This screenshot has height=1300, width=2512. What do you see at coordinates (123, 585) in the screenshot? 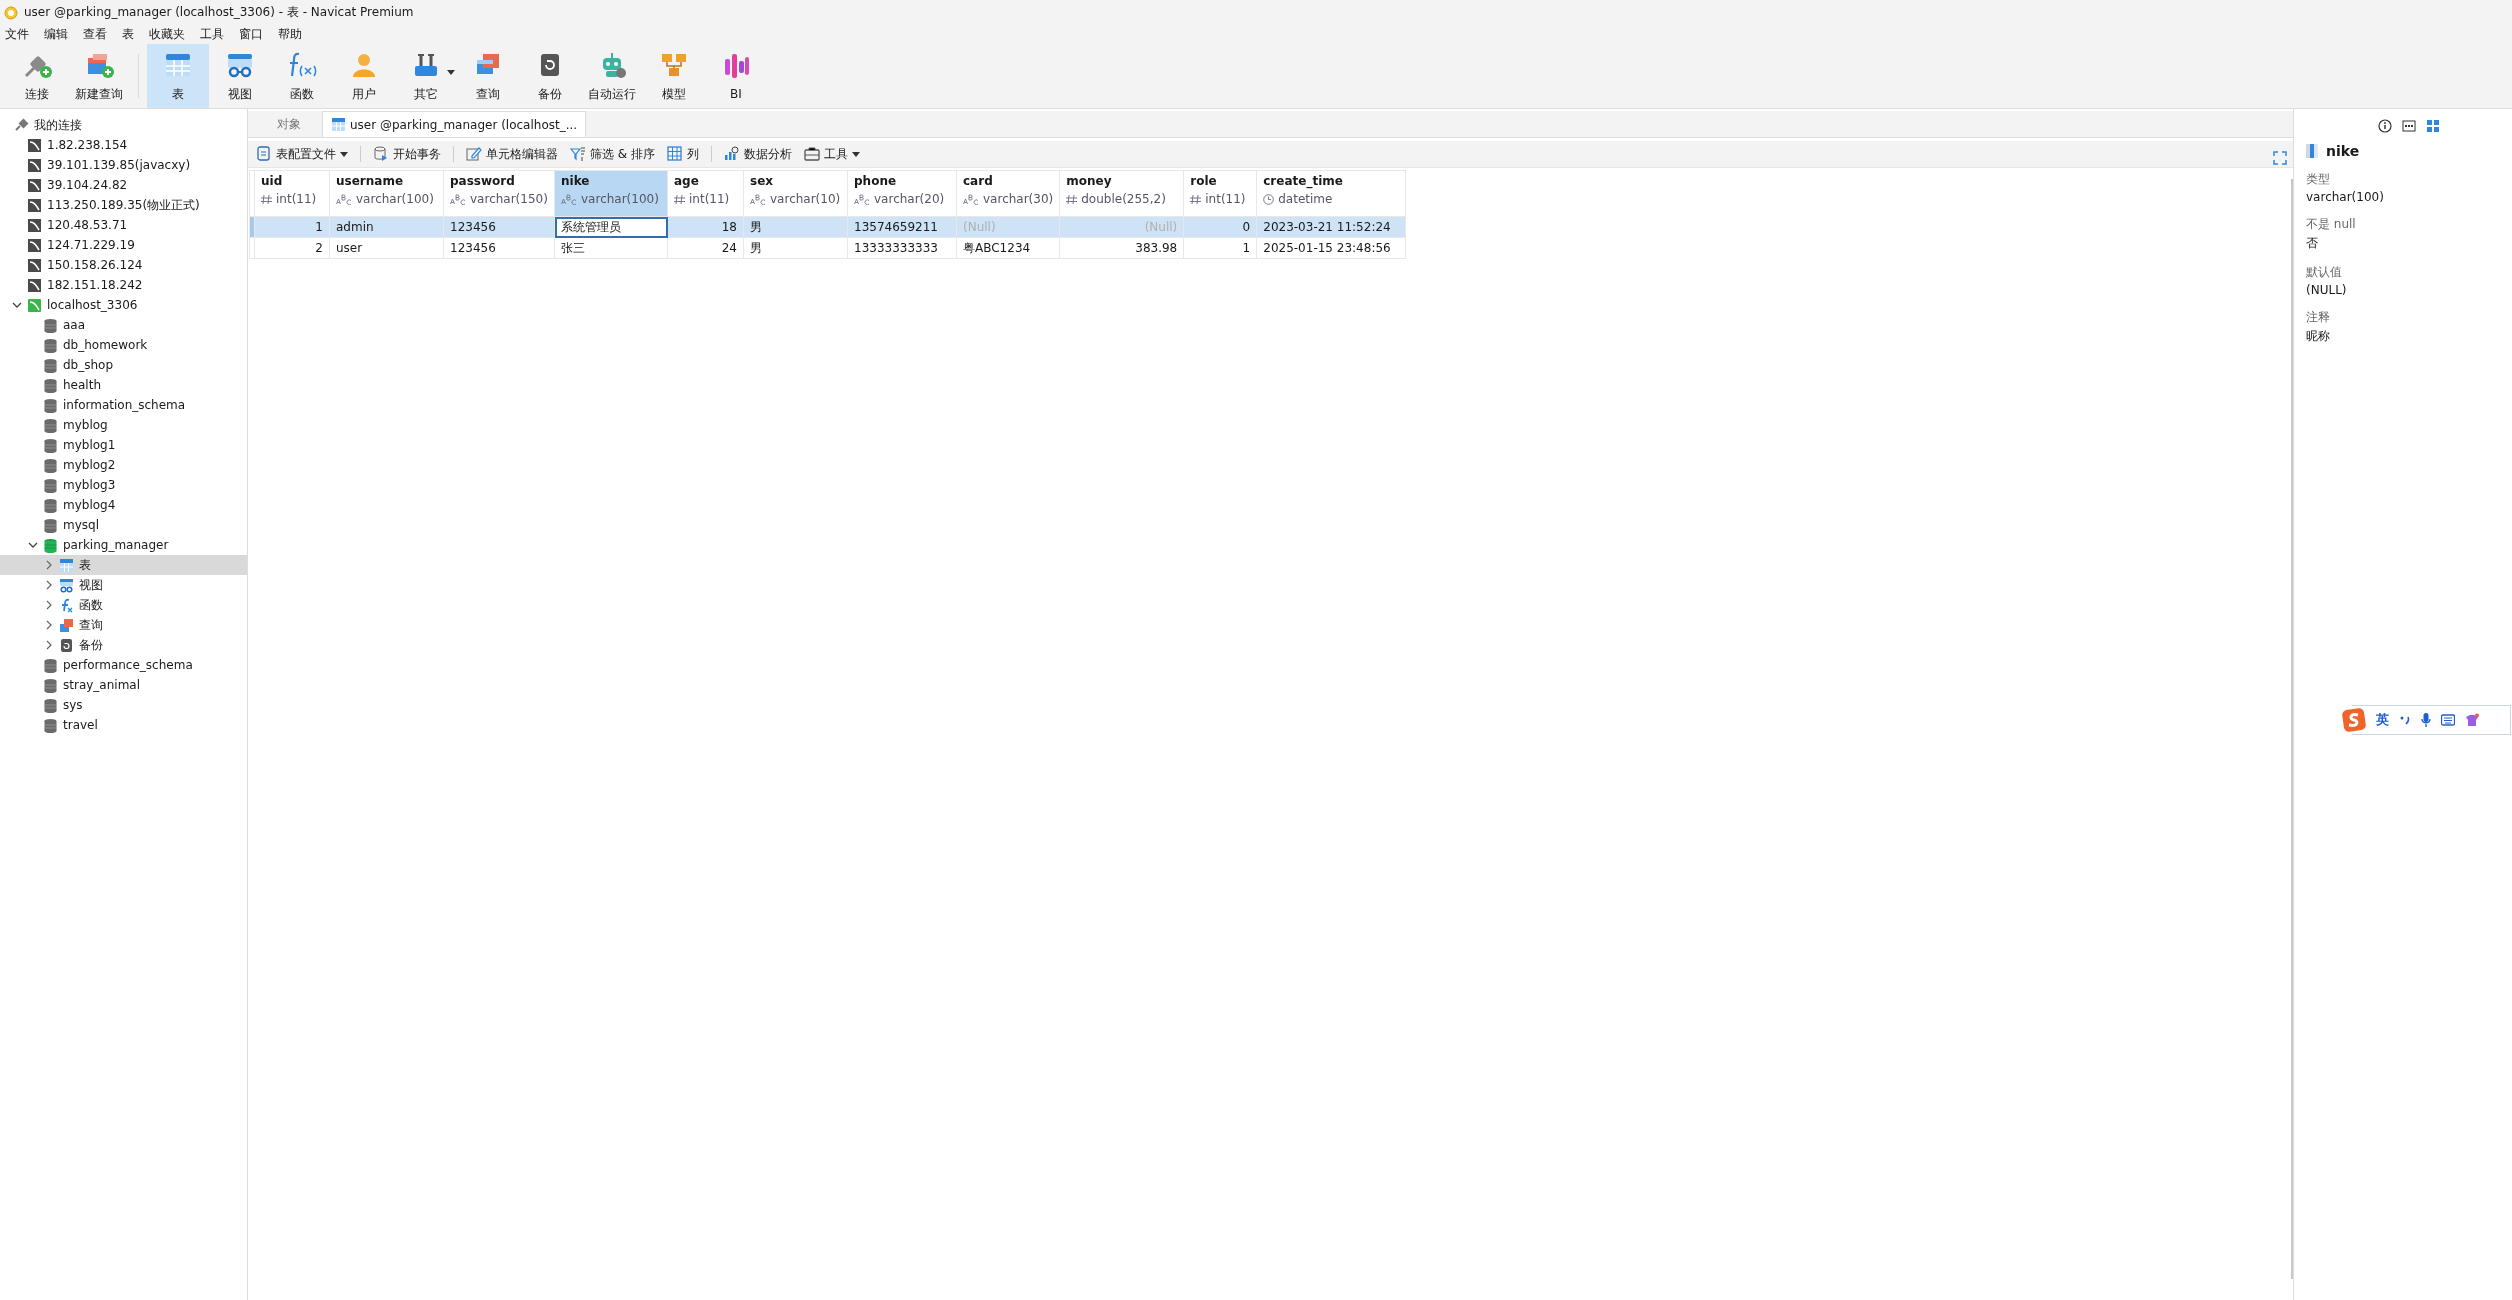
I see `tree-item: 视图` at bounding box center [123, 585].